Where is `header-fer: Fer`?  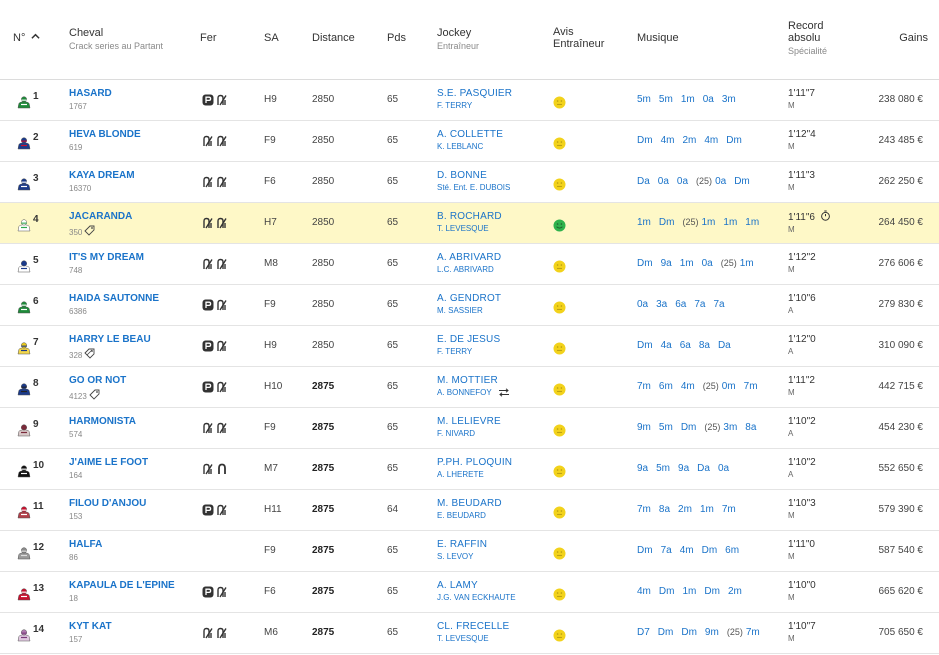 header-fer: Fer is located at coordinates (208, 38).